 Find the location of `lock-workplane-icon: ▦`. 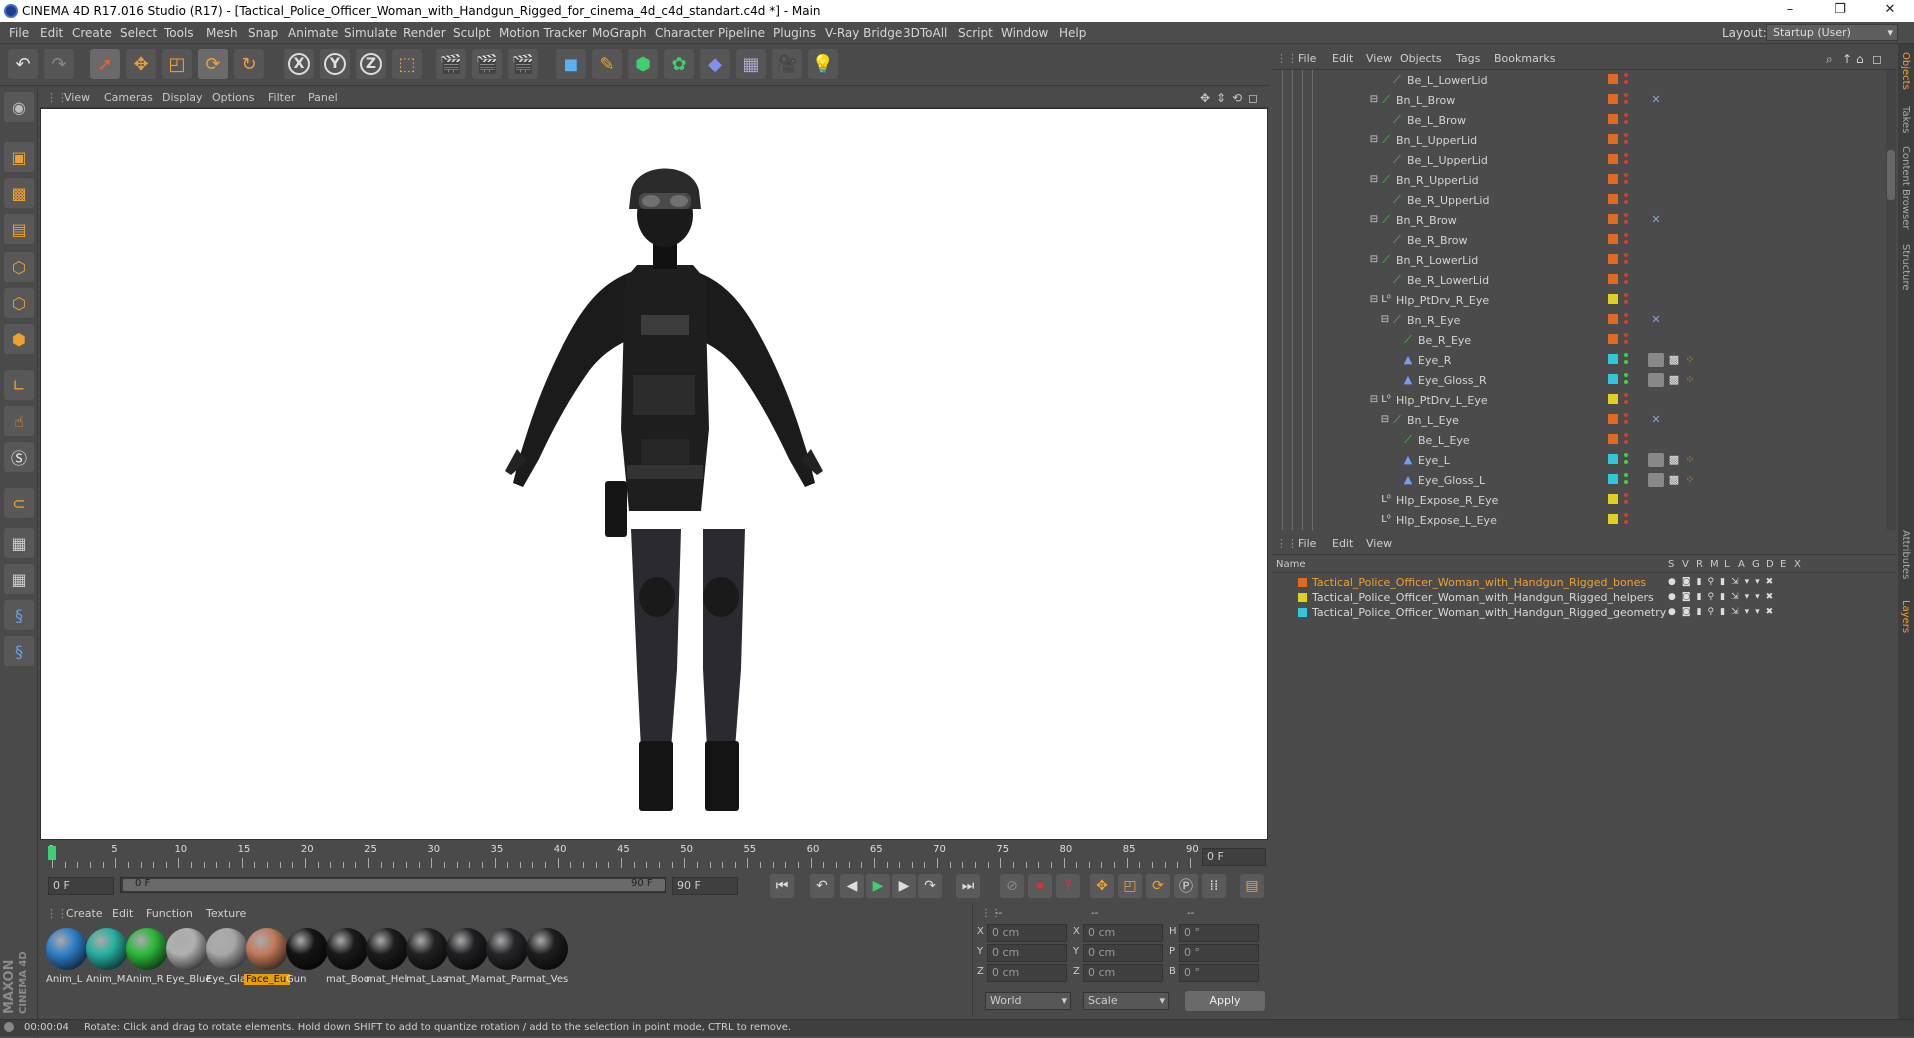

lock-workplane-icon: ▦ is located at coordinates (19, 543).